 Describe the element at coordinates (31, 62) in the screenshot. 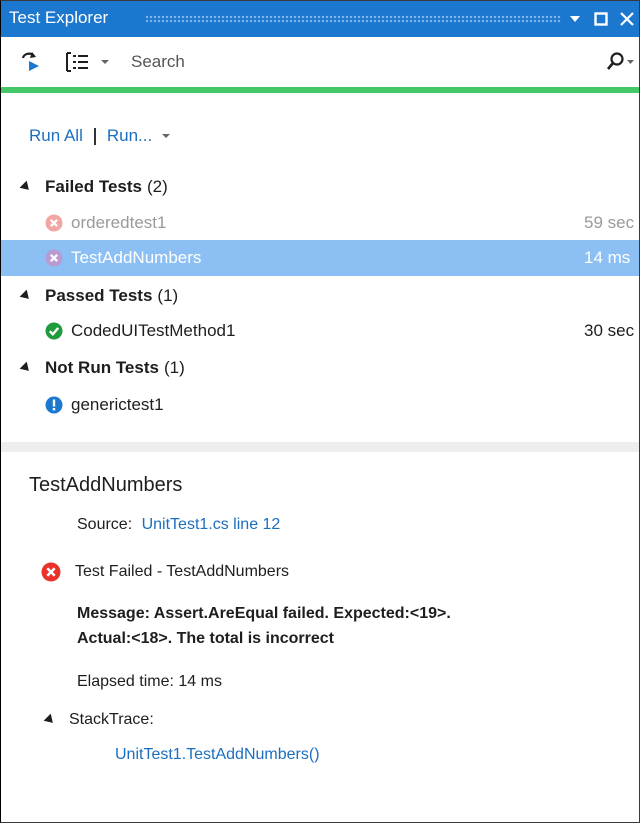

I see `run-tests-icon` at that location.